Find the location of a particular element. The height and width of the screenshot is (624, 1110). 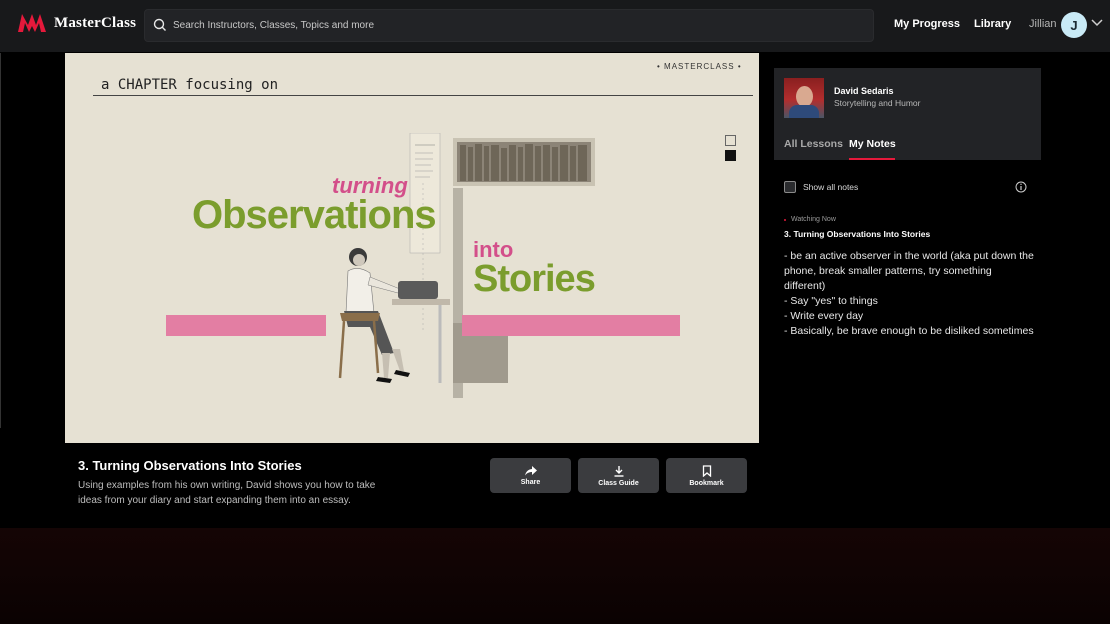

class-guide-button: Class Guide is located at coordinates (618, 475).